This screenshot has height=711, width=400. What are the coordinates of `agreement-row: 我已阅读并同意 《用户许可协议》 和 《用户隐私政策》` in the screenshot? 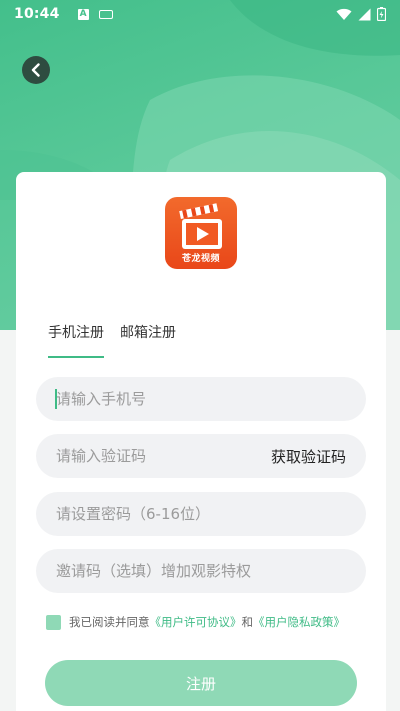 It's located at (195, 622).